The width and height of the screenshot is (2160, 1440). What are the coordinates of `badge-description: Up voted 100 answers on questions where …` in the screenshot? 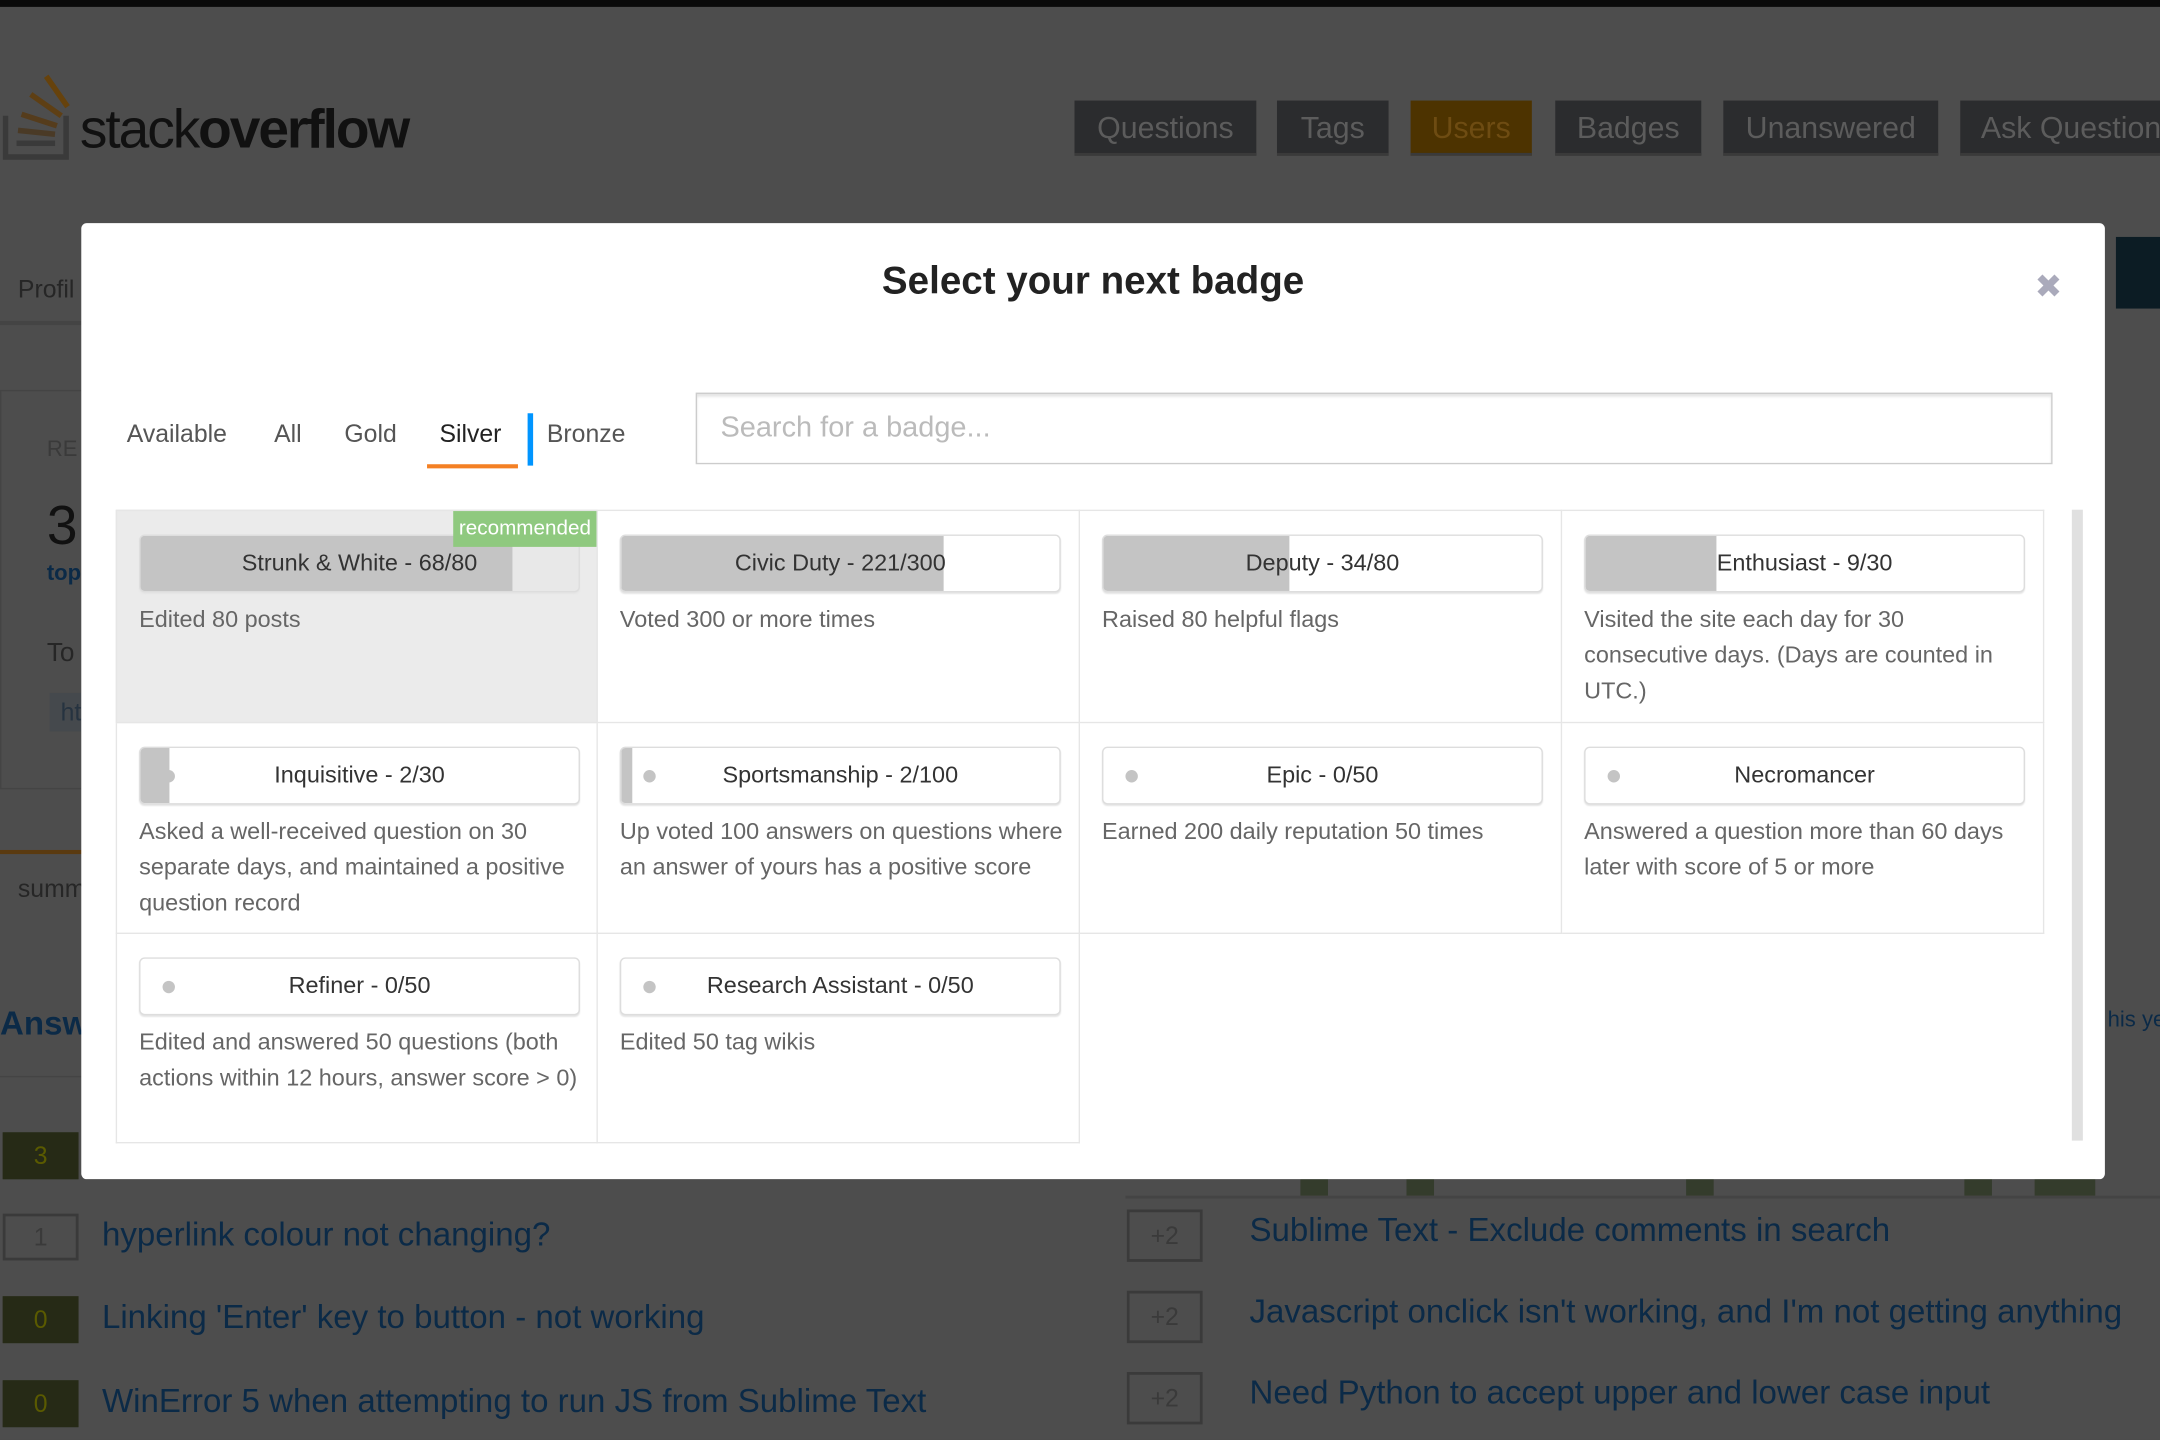 It's located at (841, 849).